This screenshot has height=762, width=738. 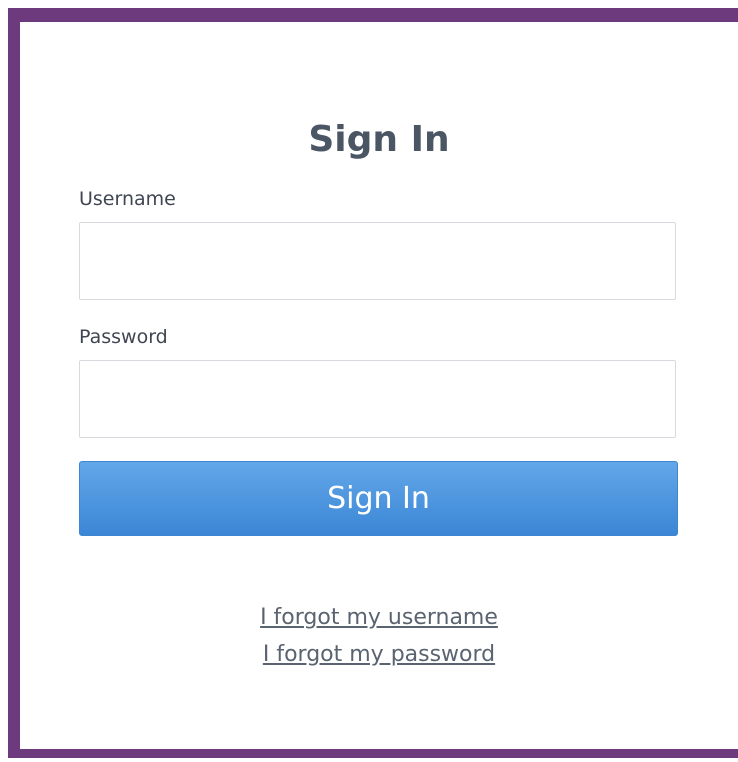 What do you see at coordinates (379, 655) in the screenshot?
I see `forgot-password-link: I forgot my password` at bounding box center [379, 655].